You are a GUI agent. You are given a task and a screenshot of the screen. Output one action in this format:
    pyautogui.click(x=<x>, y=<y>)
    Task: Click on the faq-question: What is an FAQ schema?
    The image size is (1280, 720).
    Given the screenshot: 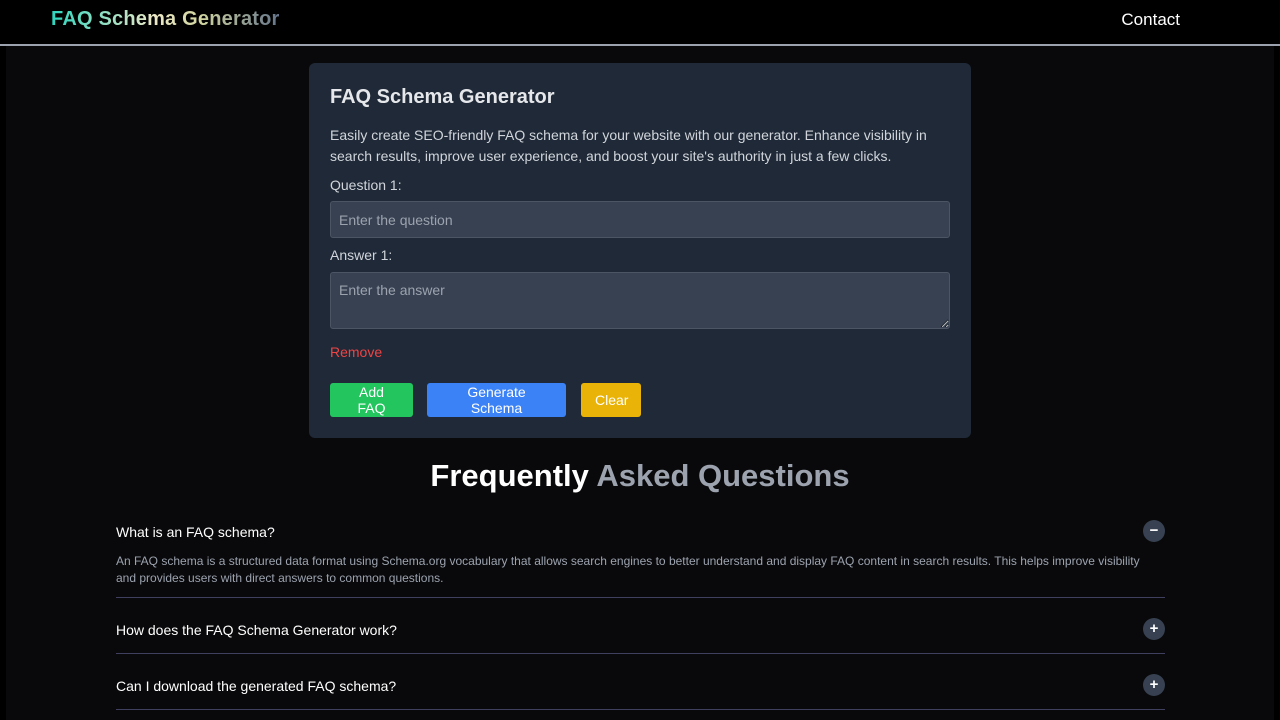 What is the action you would take?
    pyautogui.click(x=195, y=532)
    